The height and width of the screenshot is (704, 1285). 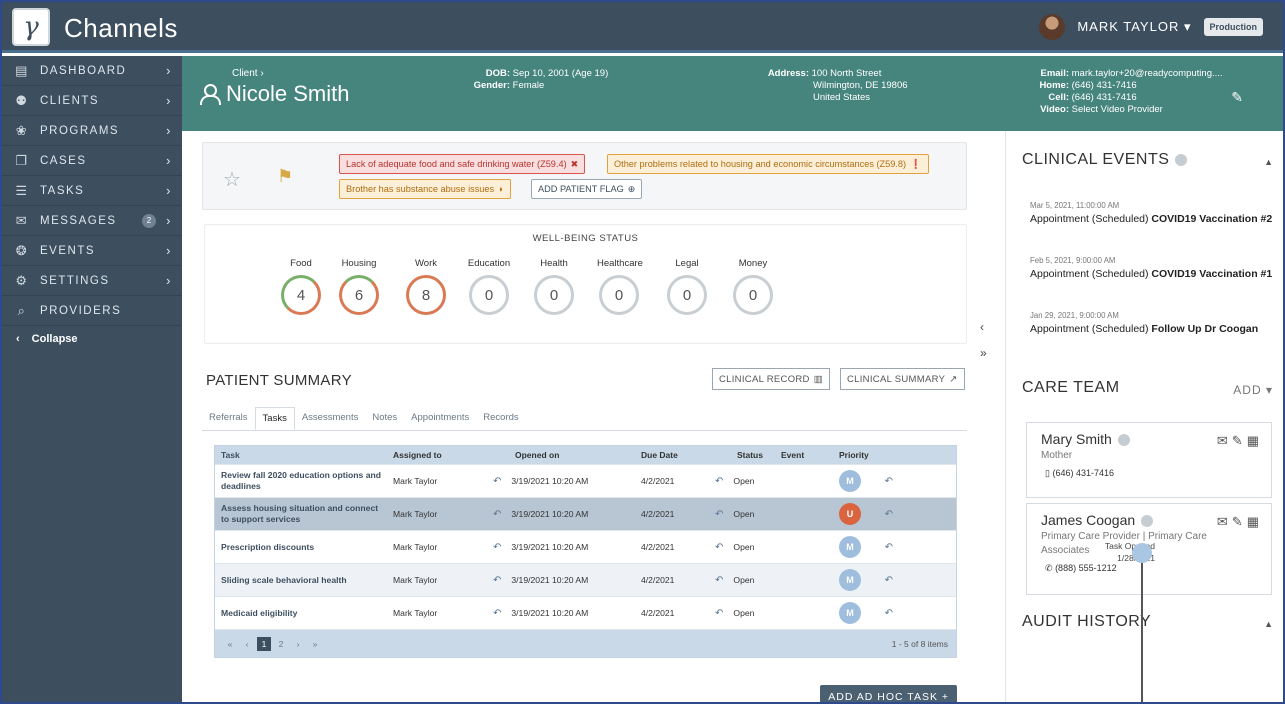 What do you see at coordinates (298, 644) in the screenshot?
I see `next-page-button: ›` at bounding box center [298, 644].